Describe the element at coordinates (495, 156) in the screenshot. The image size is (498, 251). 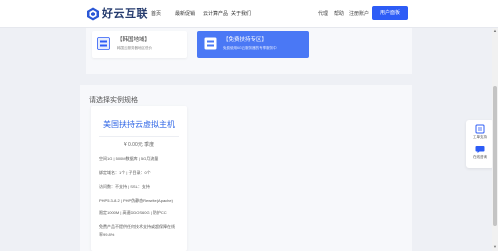
I see `scrollbar-thumb` at that location.